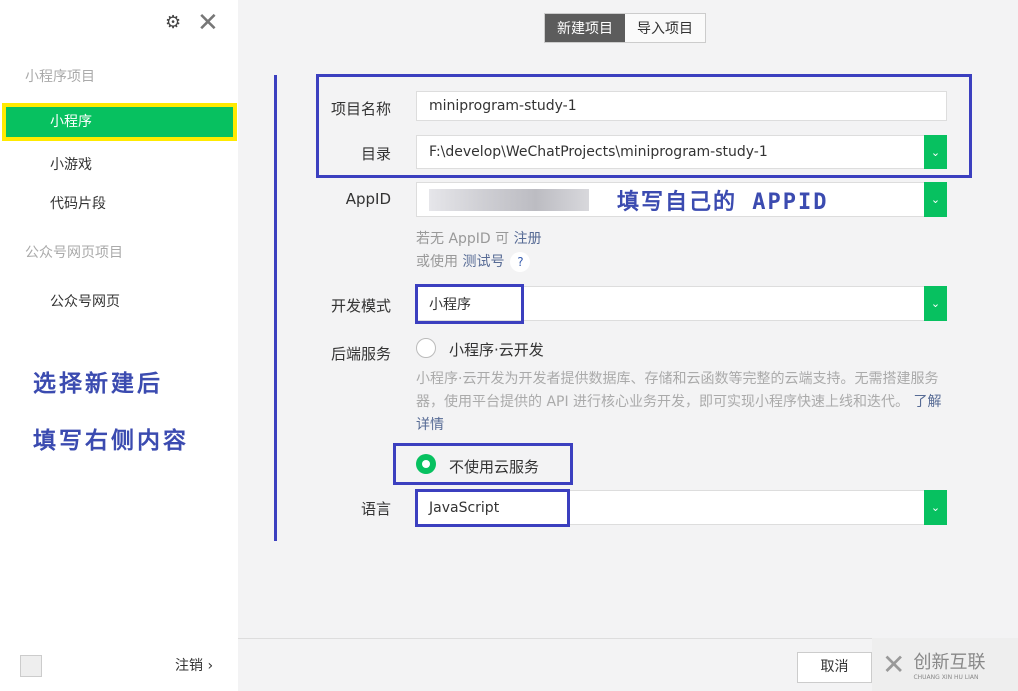  I want to click on backend-label: 后端服务, so click(360, 354).